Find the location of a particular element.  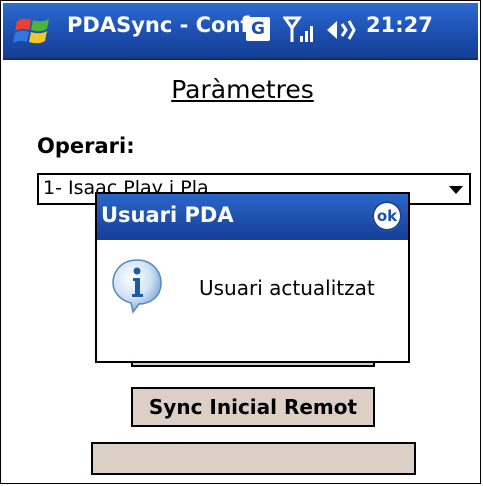

clock: 21:27 is located at coordinates (399, 25).